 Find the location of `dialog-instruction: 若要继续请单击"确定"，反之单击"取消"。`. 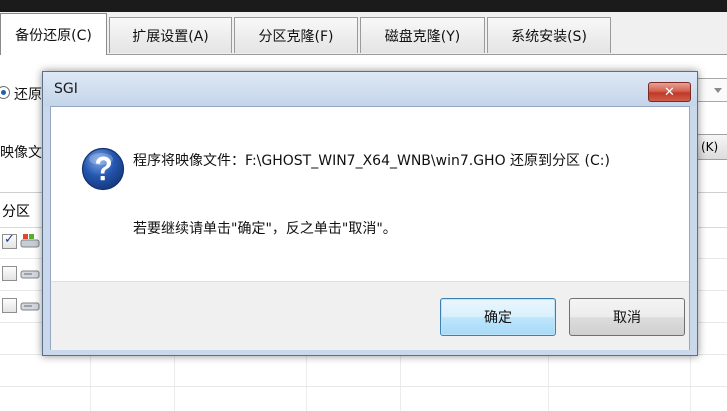

dialog-instruction: 若要继续请单击"确定"，反之单击"取消"。 is located at coordinates (265, 229).